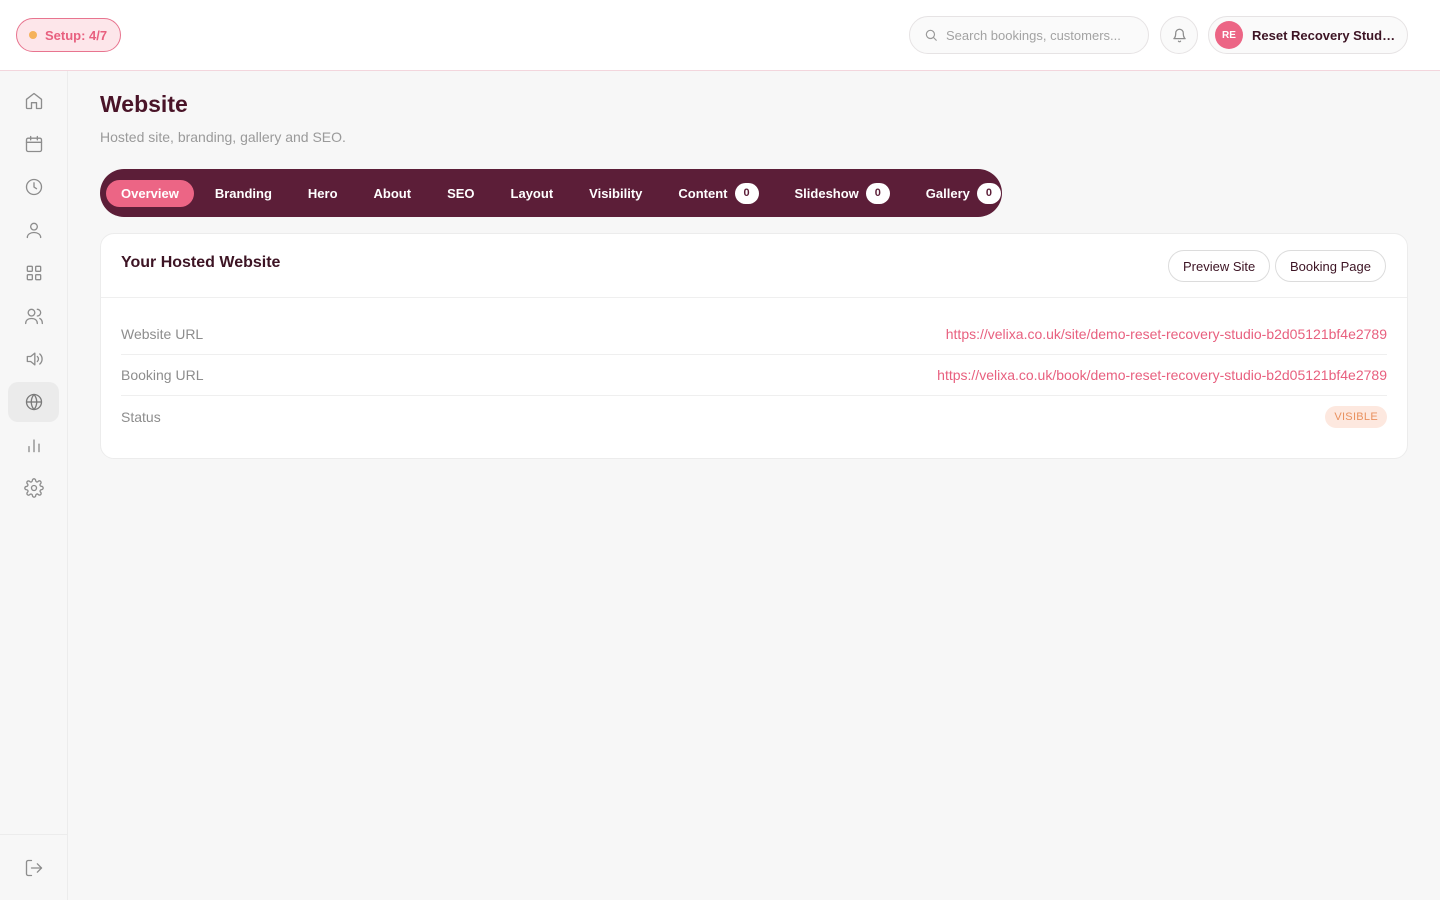 The height and width of the screenshot is (900, 1440). Describe the element at coordinates (1219, 266) in the screenshot. I see `preview-site-button: Preview Site` at that location.